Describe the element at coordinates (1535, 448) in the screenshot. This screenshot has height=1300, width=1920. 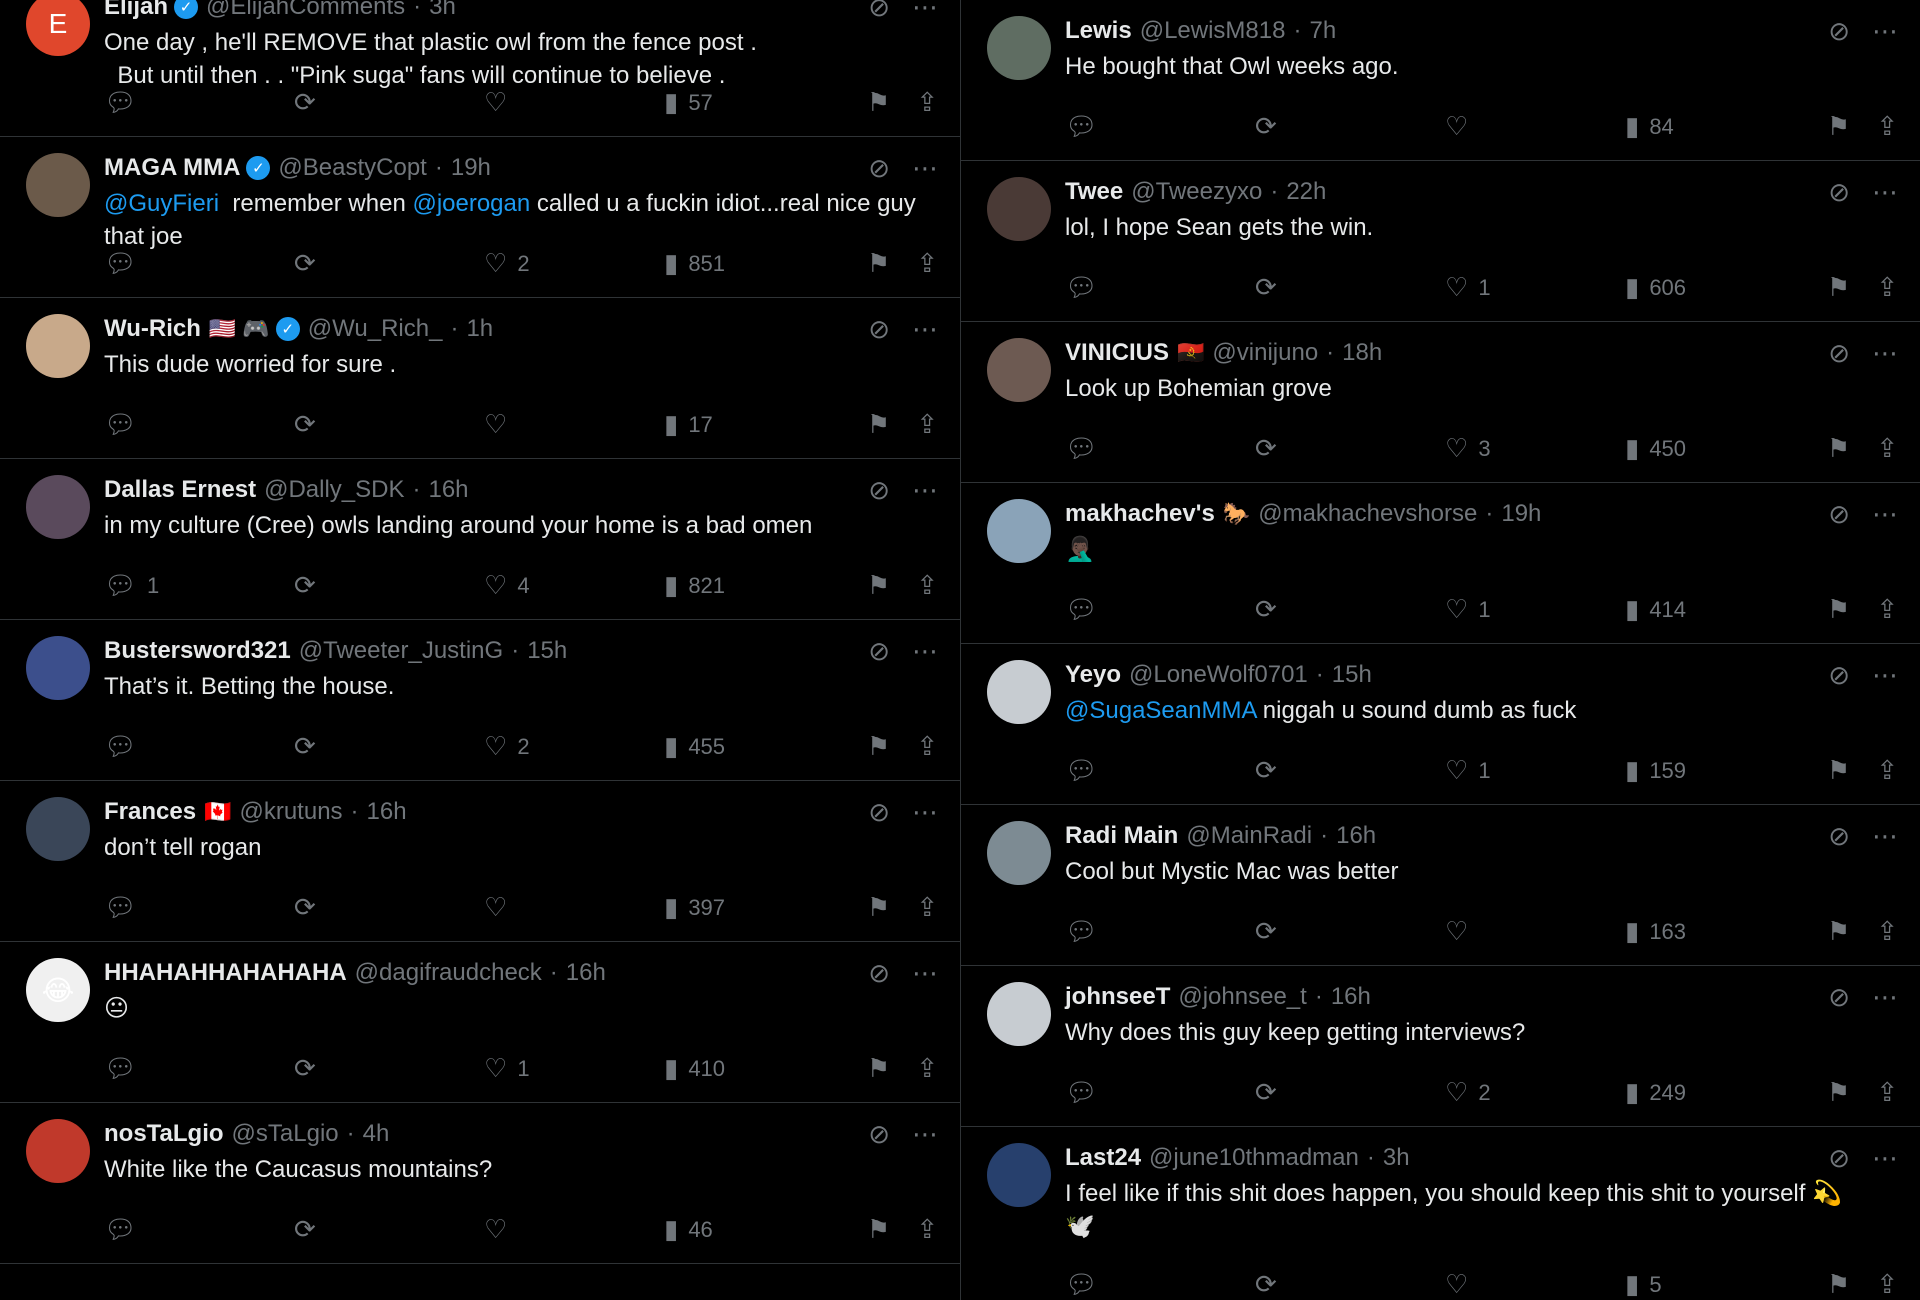
I see `like-button: ♡ 3` at that location.